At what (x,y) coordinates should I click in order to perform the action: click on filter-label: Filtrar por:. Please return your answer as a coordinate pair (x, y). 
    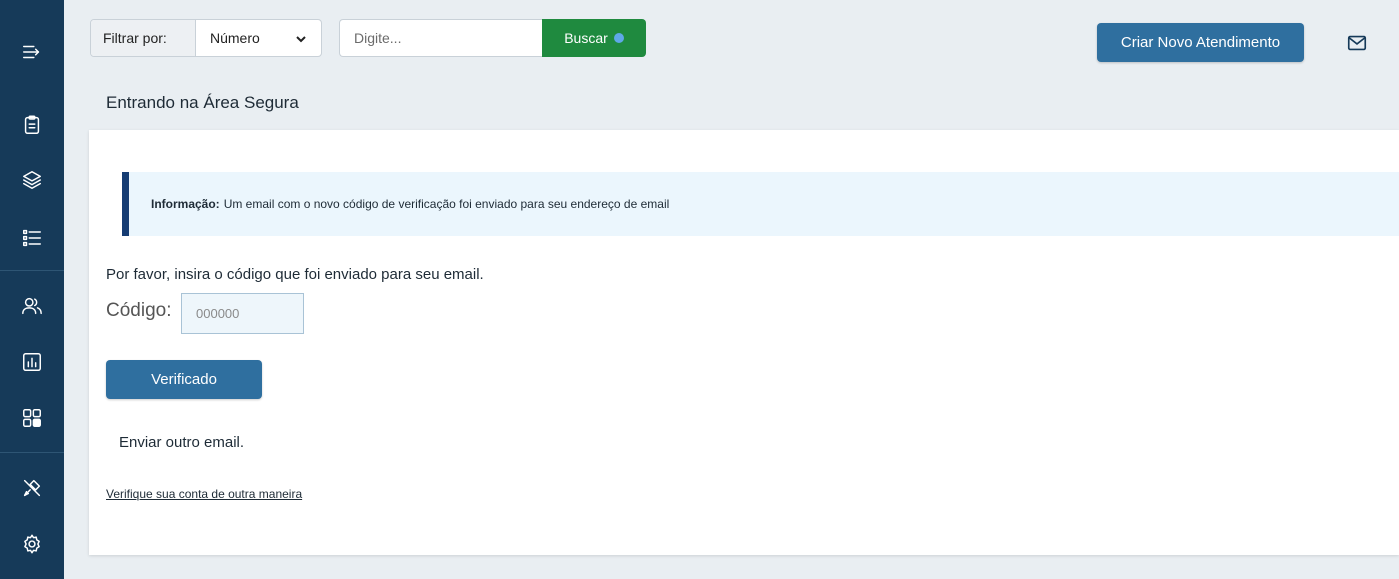
    Looking at the image, I should click on (143, 38).